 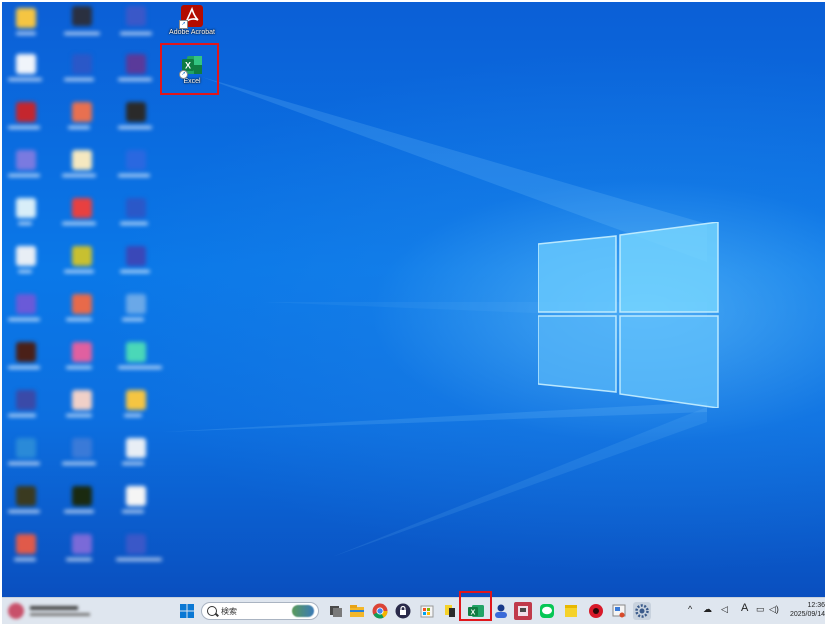 I want to click on volume-icon: ◁), so click(x=774, y=609).